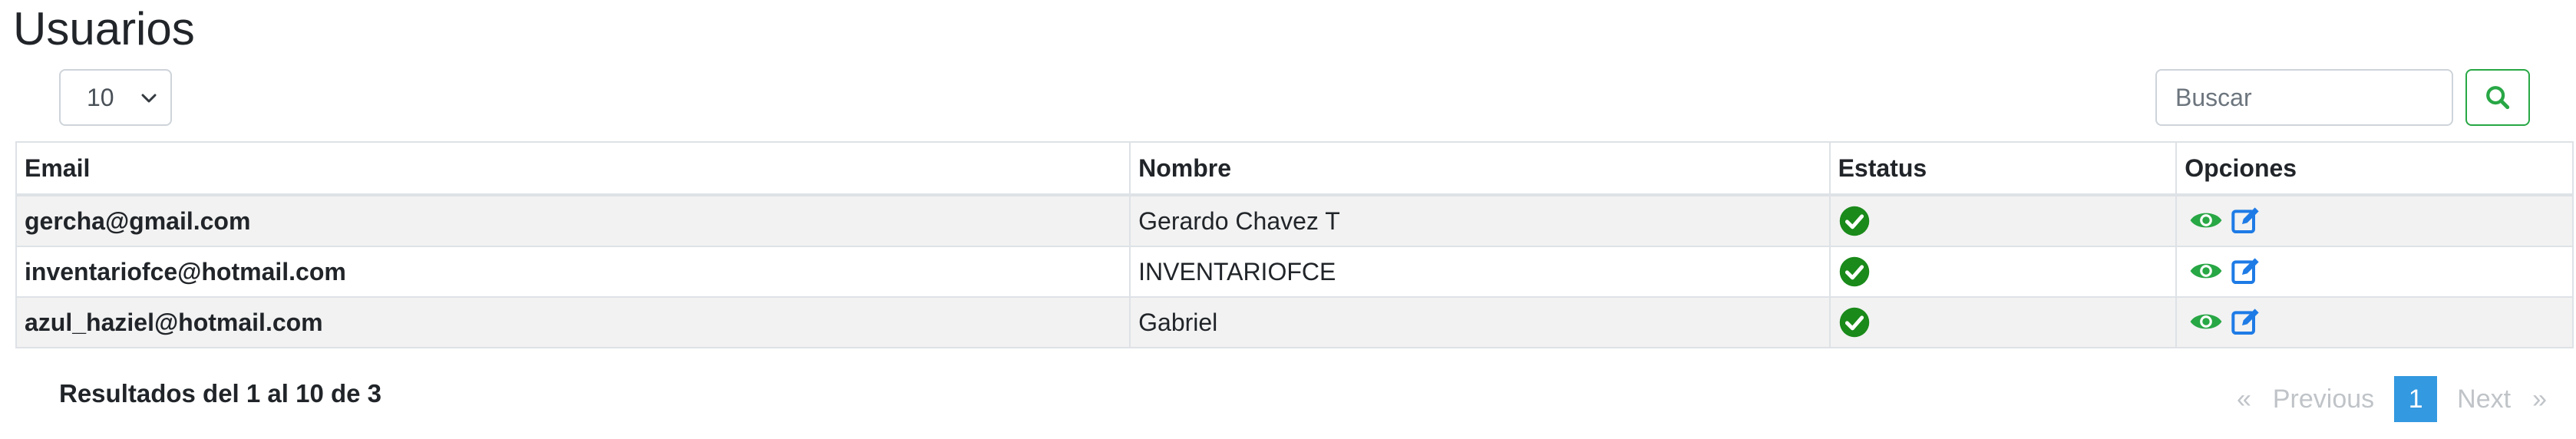  I want to click on cell-nombre: INVENTARIOFCE, so click(1480, 272).